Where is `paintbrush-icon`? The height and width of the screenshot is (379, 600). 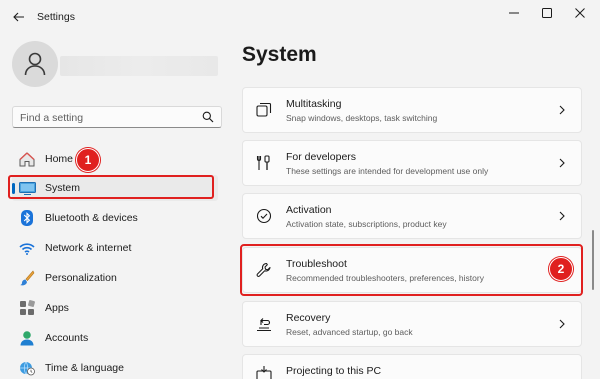
paintbrush-icon is located at coordinates (27, 278).